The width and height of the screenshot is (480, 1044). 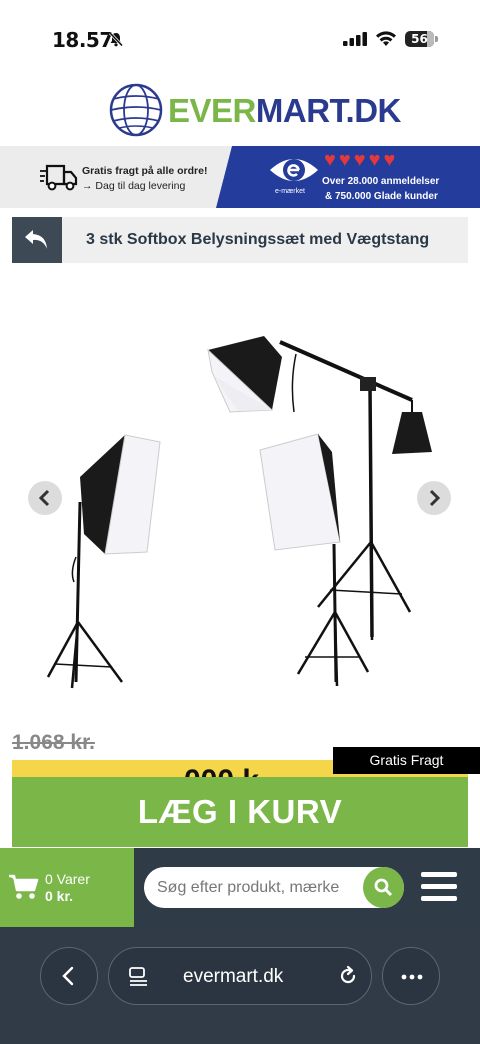 I want to click on more-options-button, so click(x=411, y=976).